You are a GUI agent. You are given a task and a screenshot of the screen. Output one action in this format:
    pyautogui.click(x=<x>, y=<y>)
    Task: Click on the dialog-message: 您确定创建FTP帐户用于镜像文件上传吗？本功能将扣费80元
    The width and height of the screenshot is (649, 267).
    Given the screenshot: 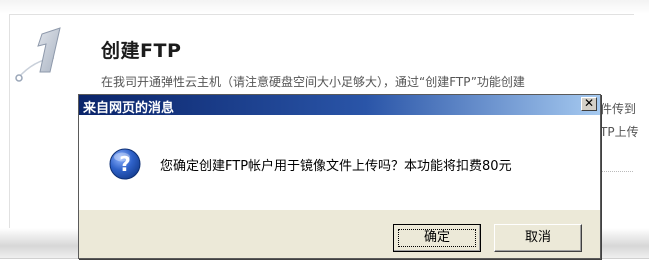 What is the action you would take?
    pyautogui.click(x=336, y=166)
    